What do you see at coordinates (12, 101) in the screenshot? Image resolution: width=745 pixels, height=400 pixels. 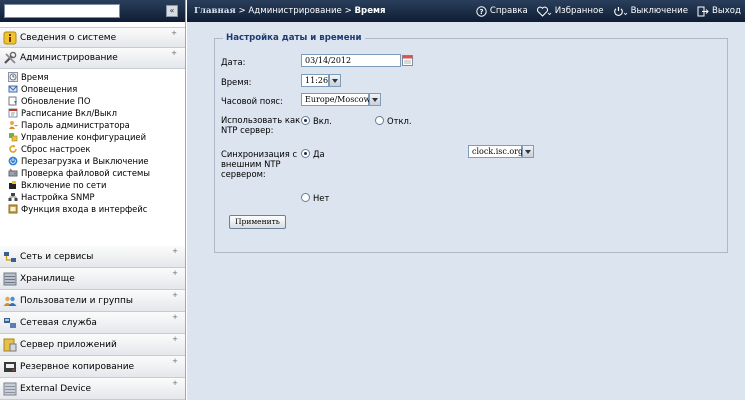 I see `update-icon` at bounding box center [12, 101].